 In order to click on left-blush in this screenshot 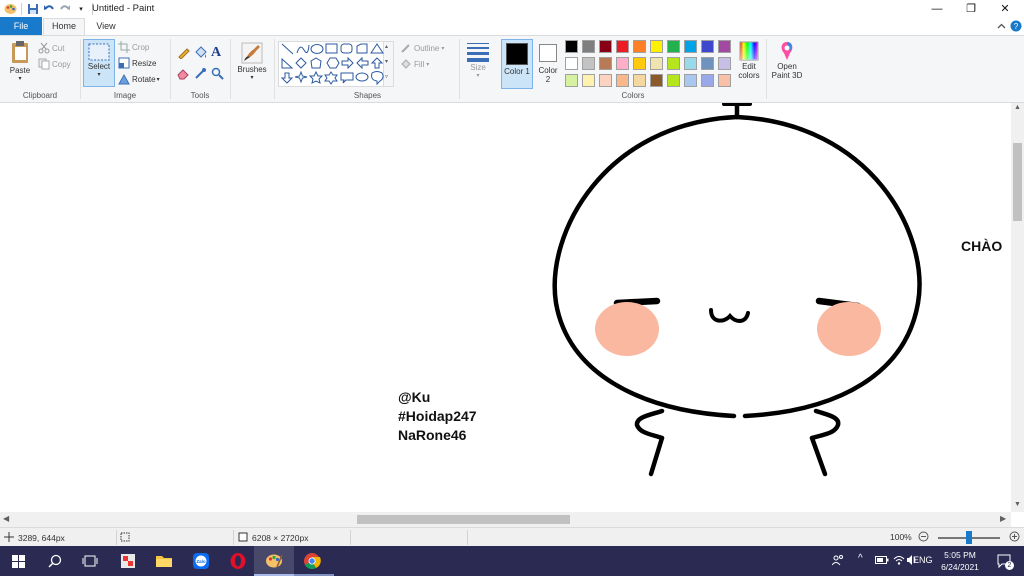, I will do `click(627, 329)`.